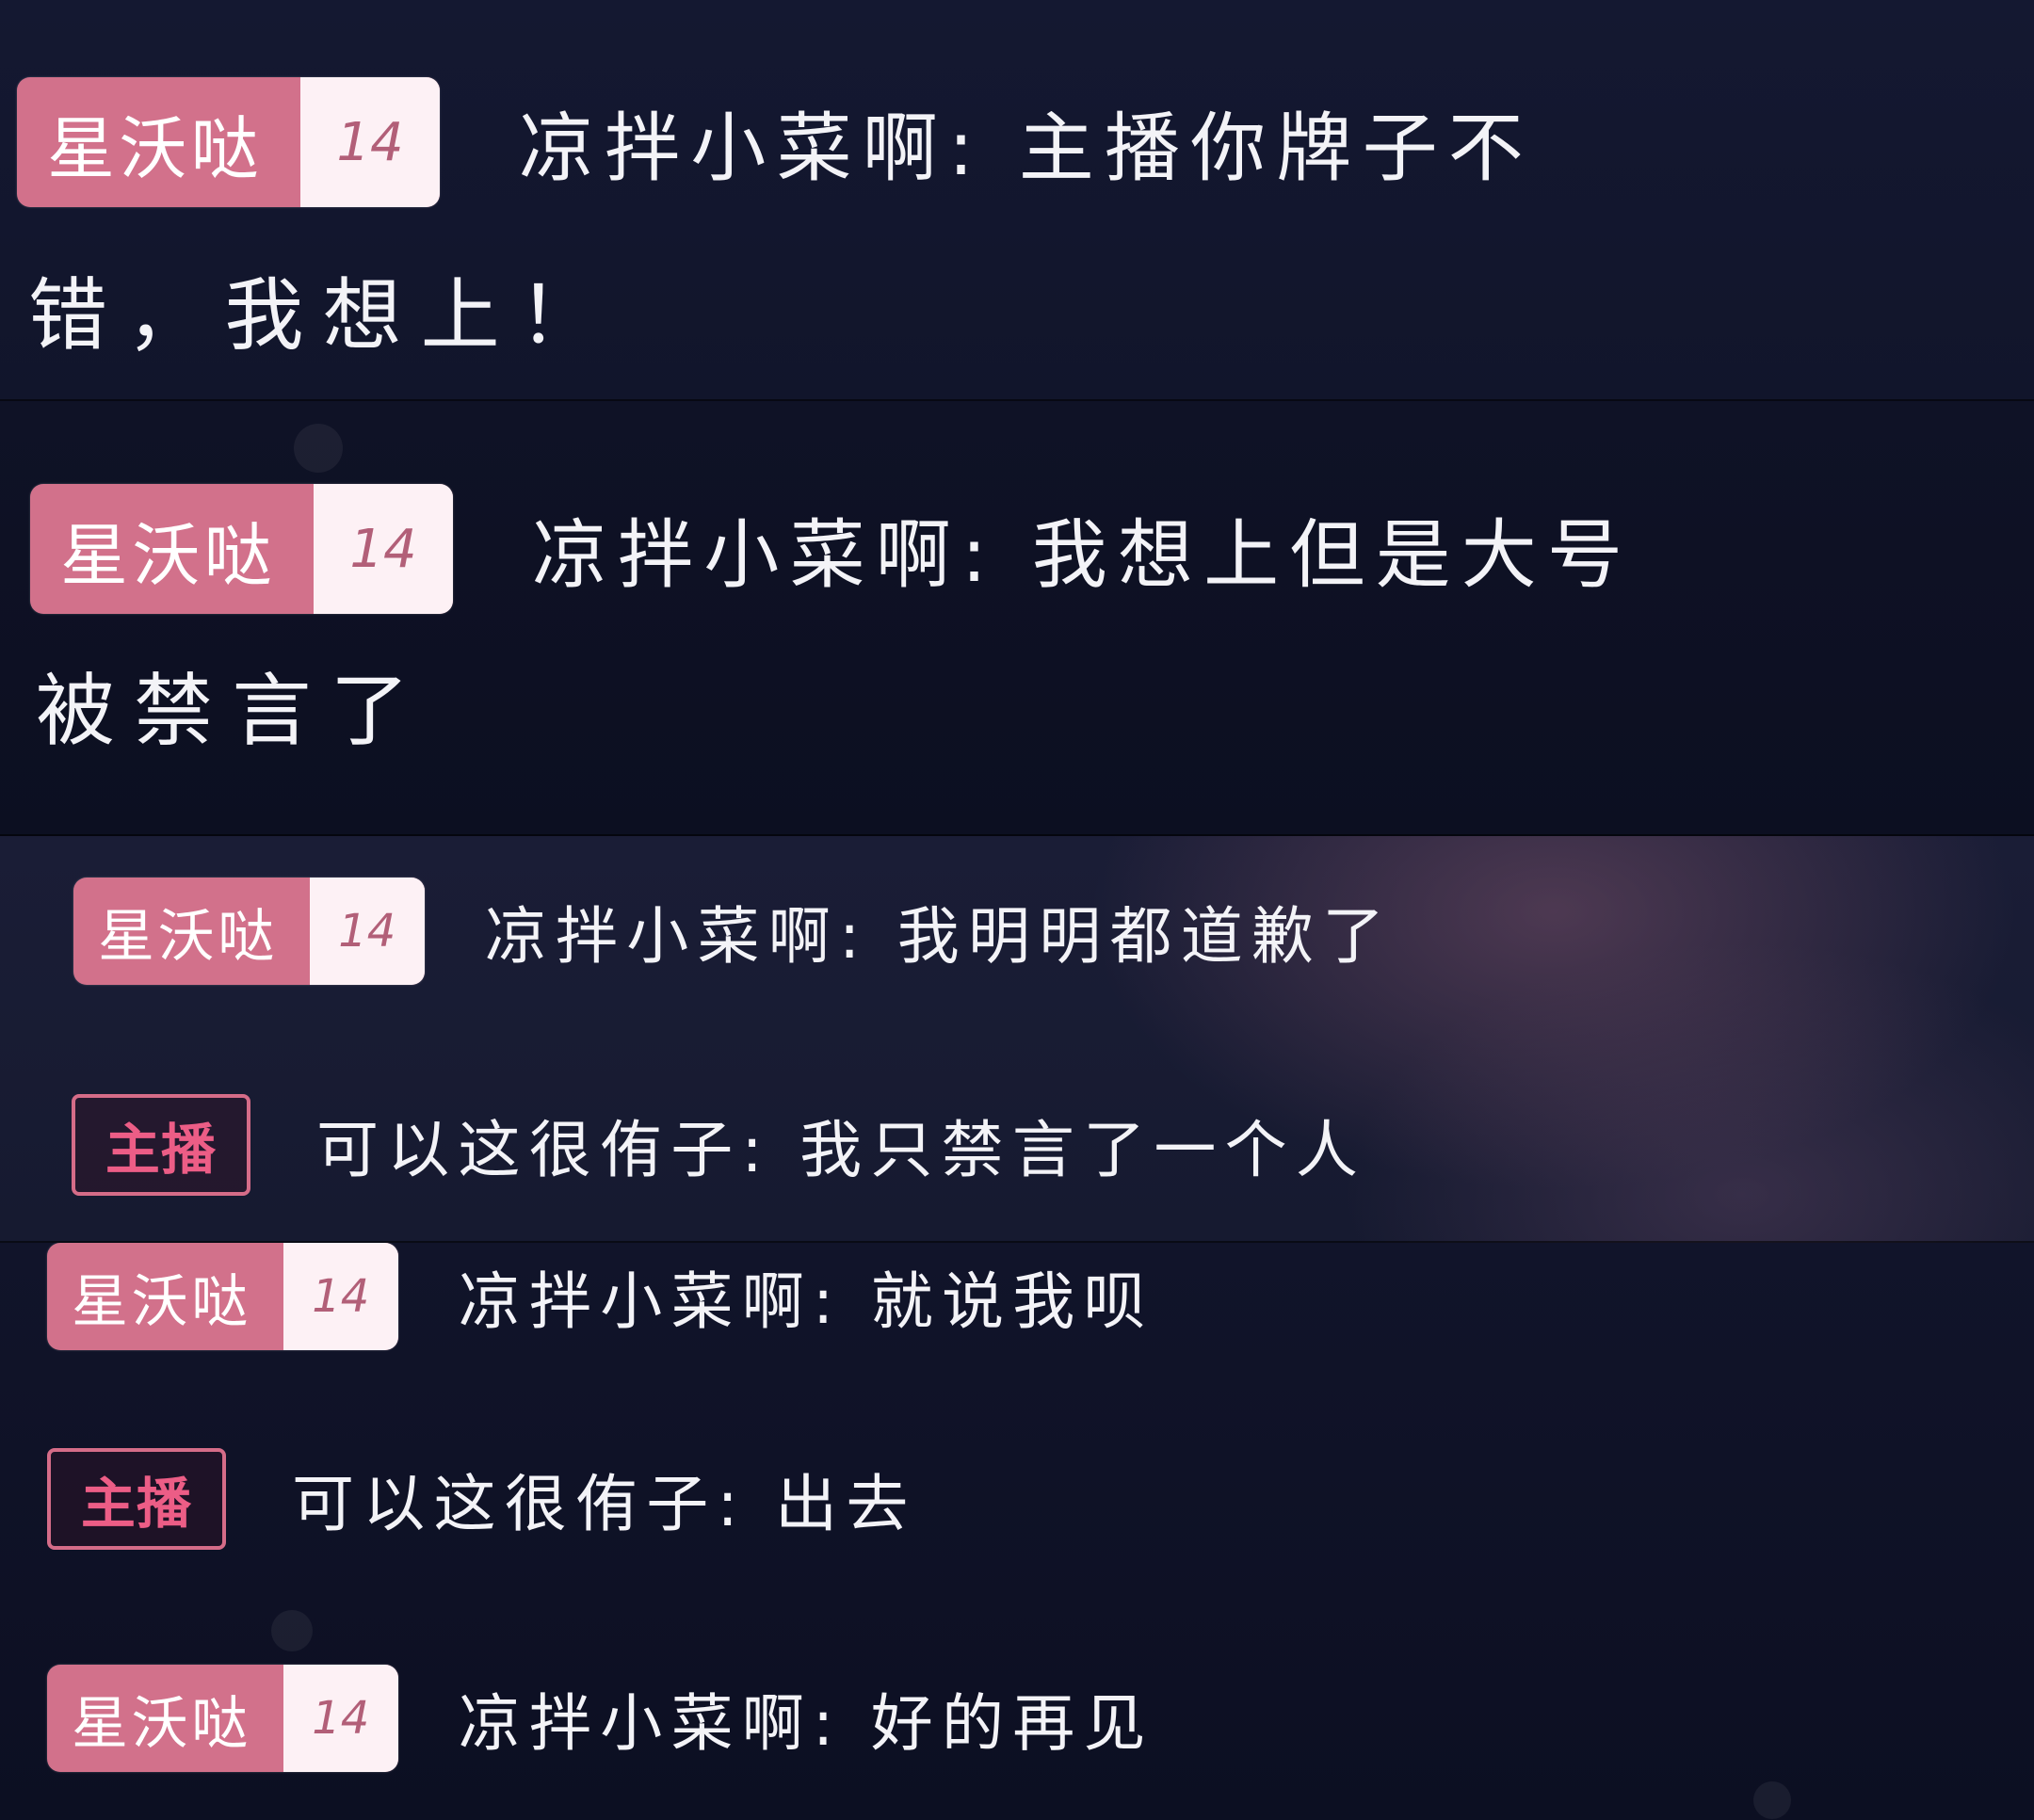  I want to click on chat-message: 星沃哒 14 凉拌小菜啊: 就说我呗, so click(600, 1296).